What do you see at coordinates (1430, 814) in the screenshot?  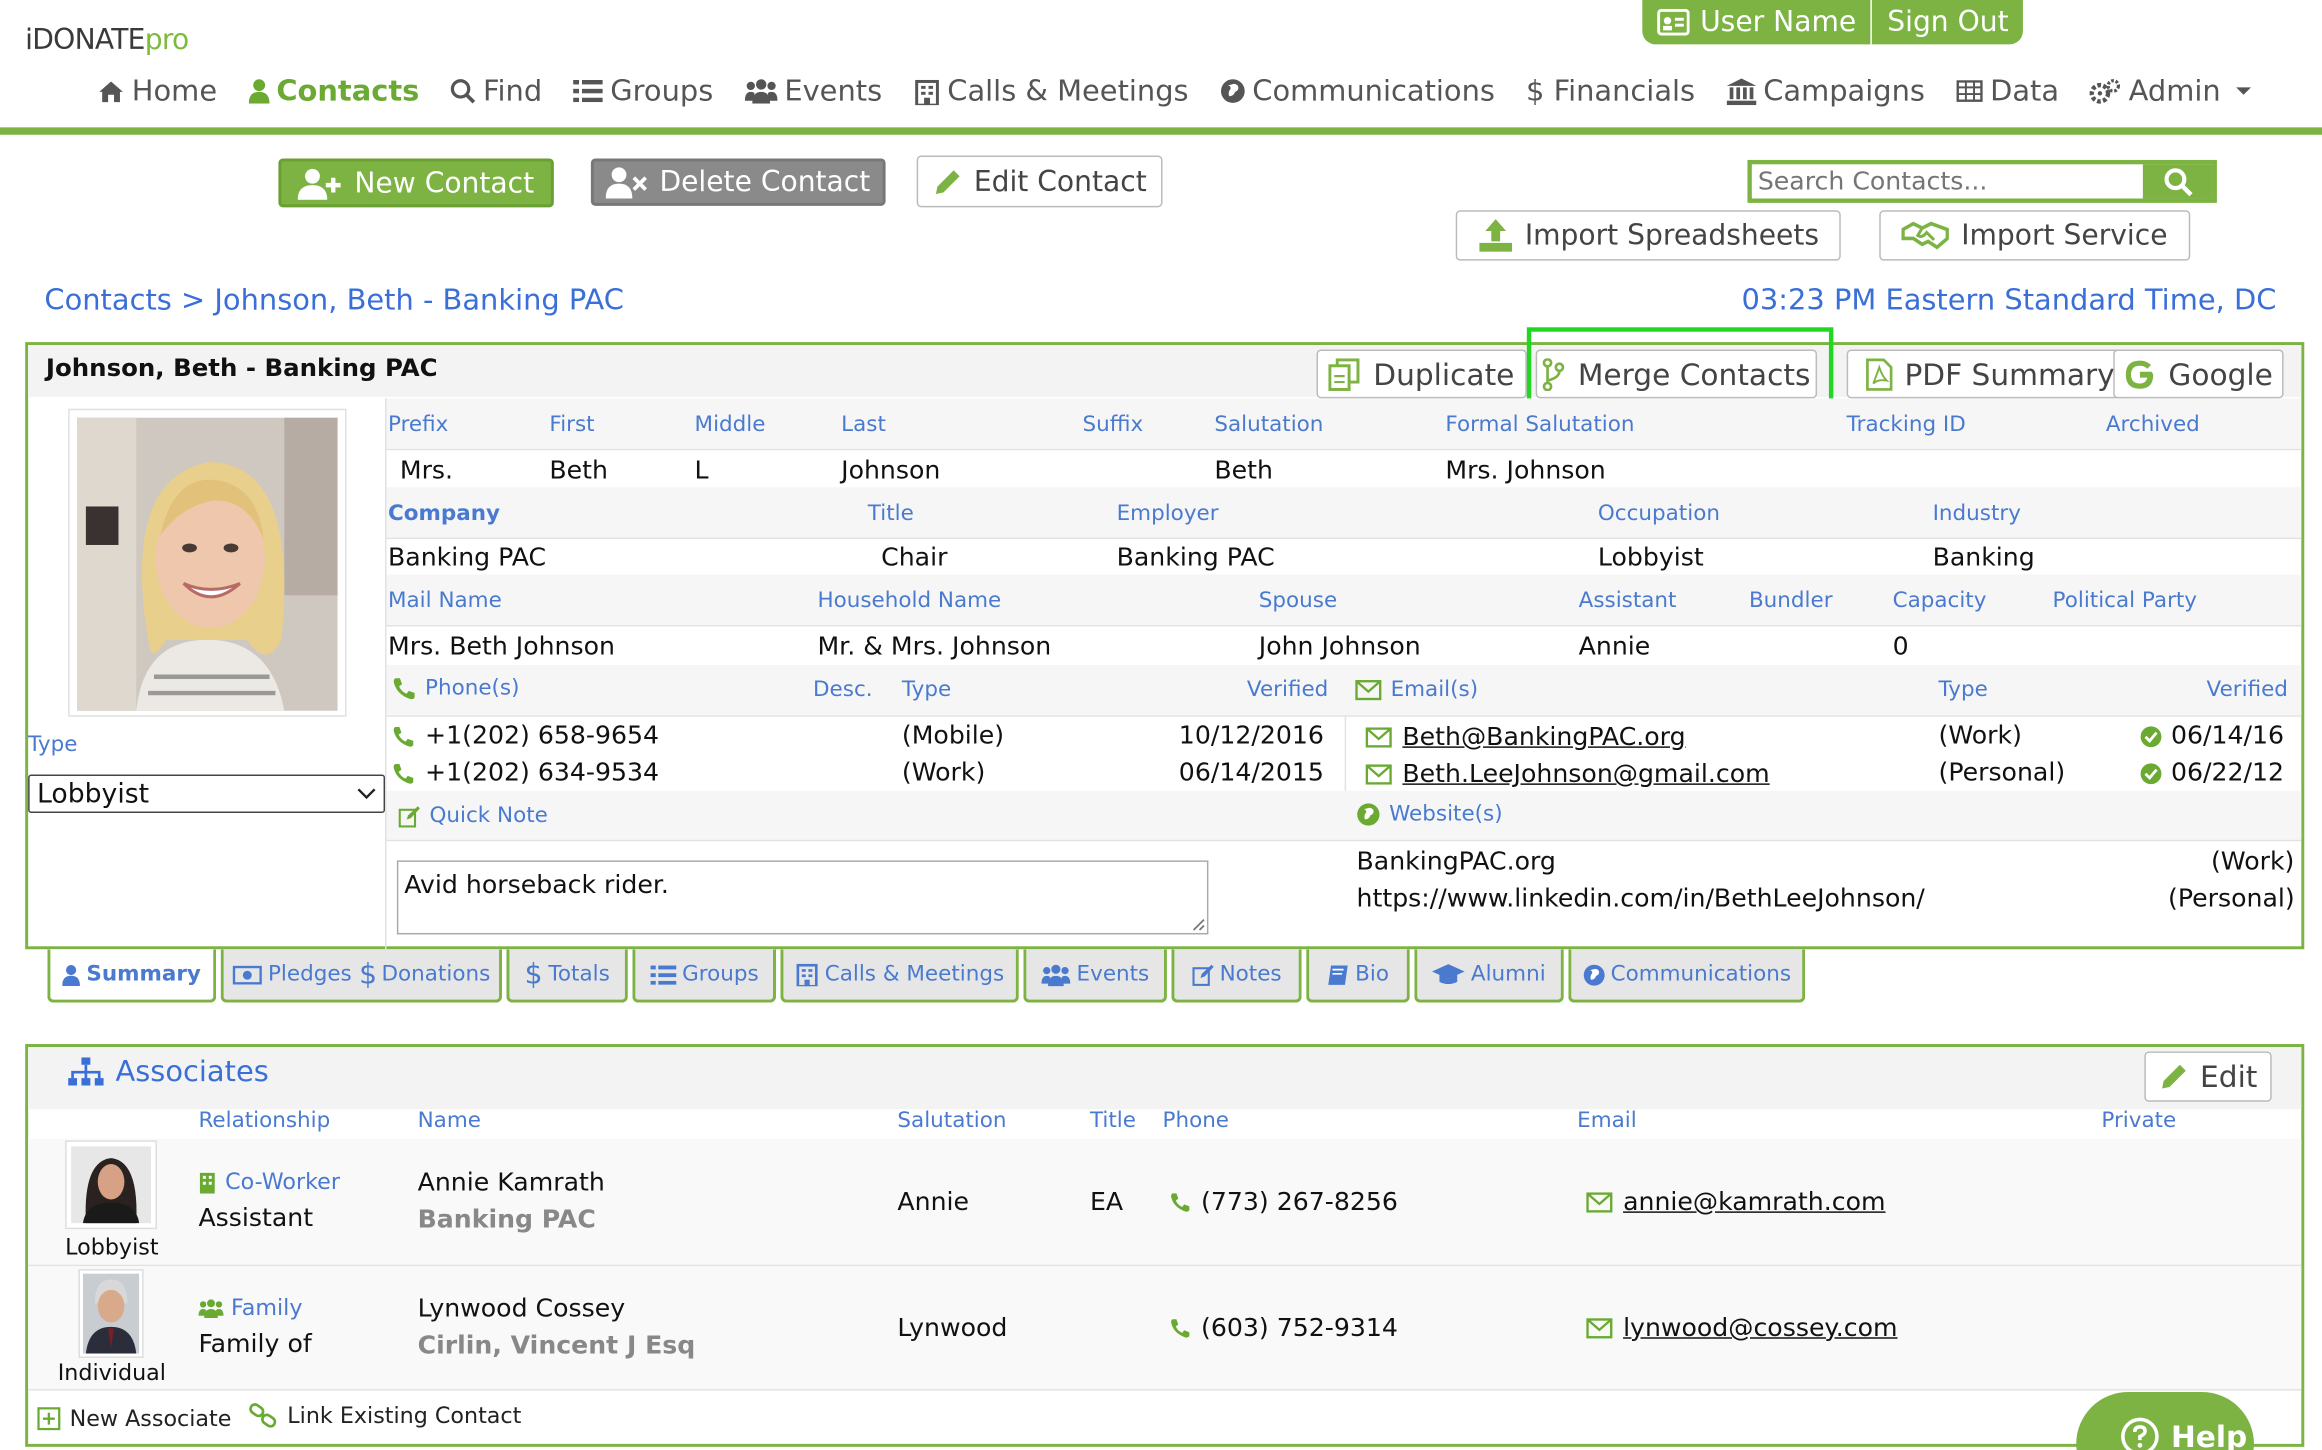 I see `websites-header: Website(s)` at bounding box center [1430, 814].